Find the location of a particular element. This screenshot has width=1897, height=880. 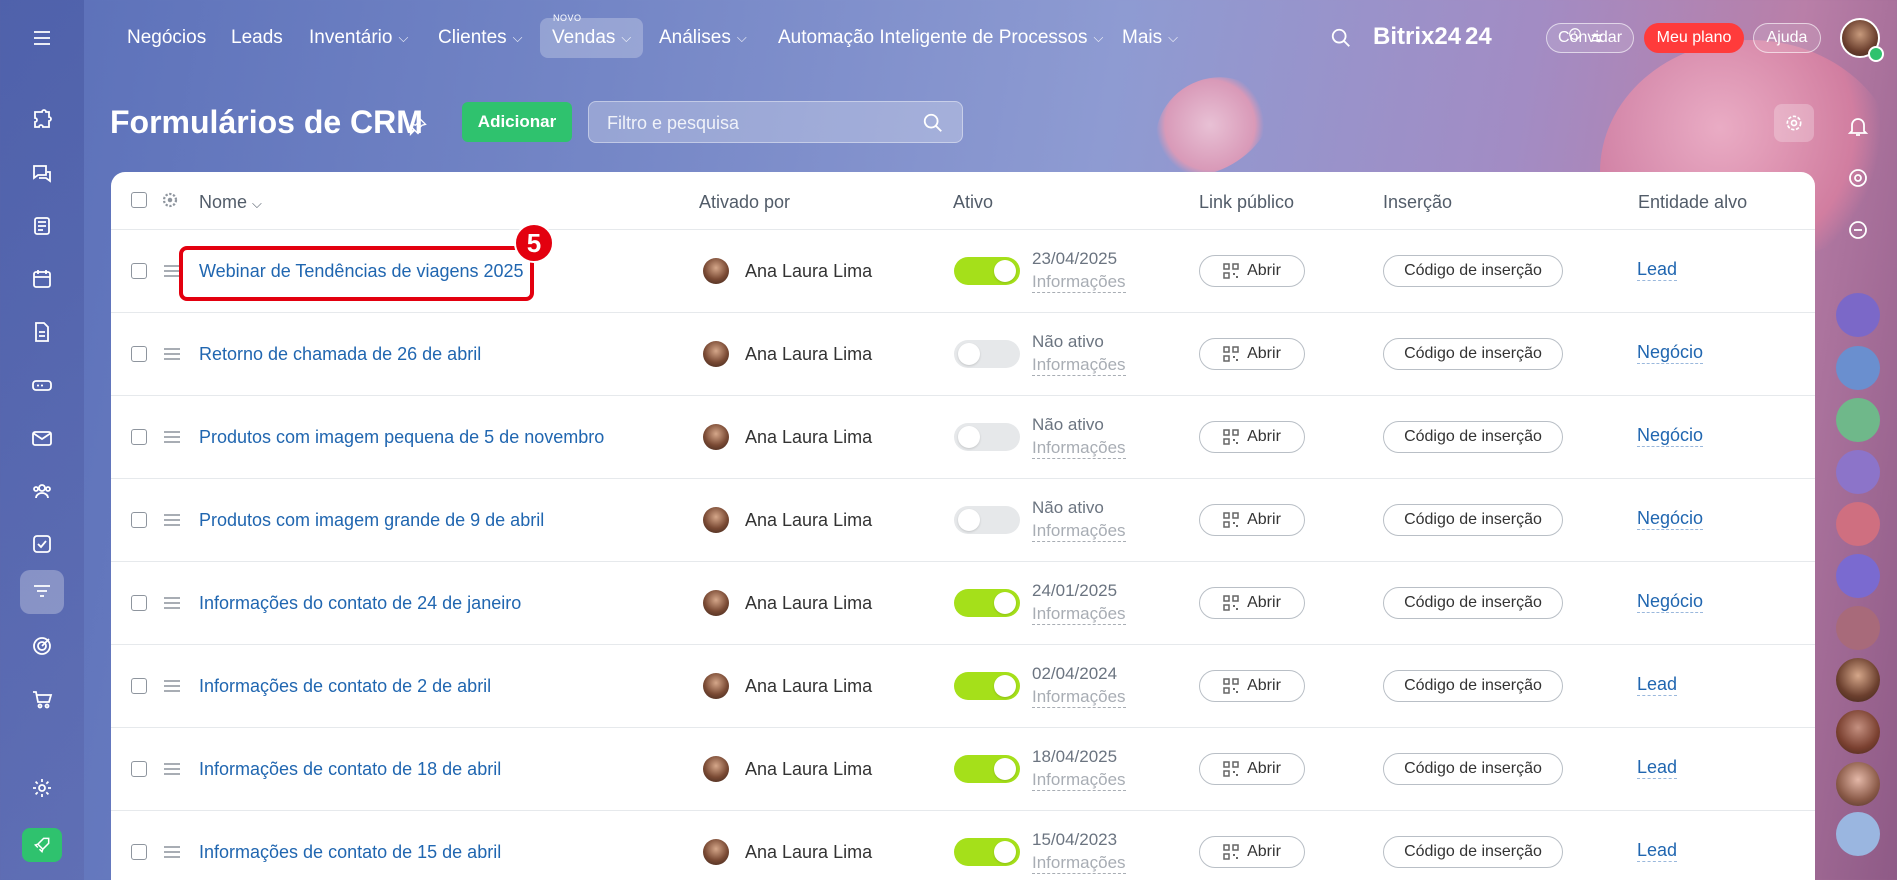

tasks-rail-icon is located at coordinates (1858, 368).